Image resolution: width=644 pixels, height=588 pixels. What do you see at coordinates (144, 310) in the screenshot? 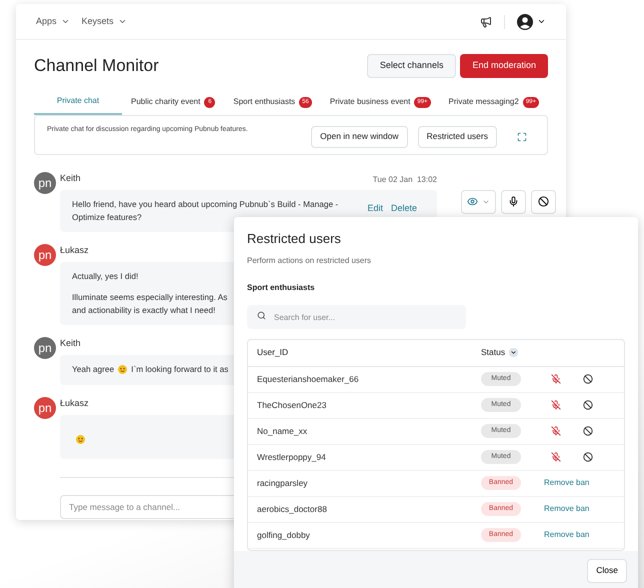
I see `message-text: and actionability is exactly what I need!` at bounding box center [144, 310].